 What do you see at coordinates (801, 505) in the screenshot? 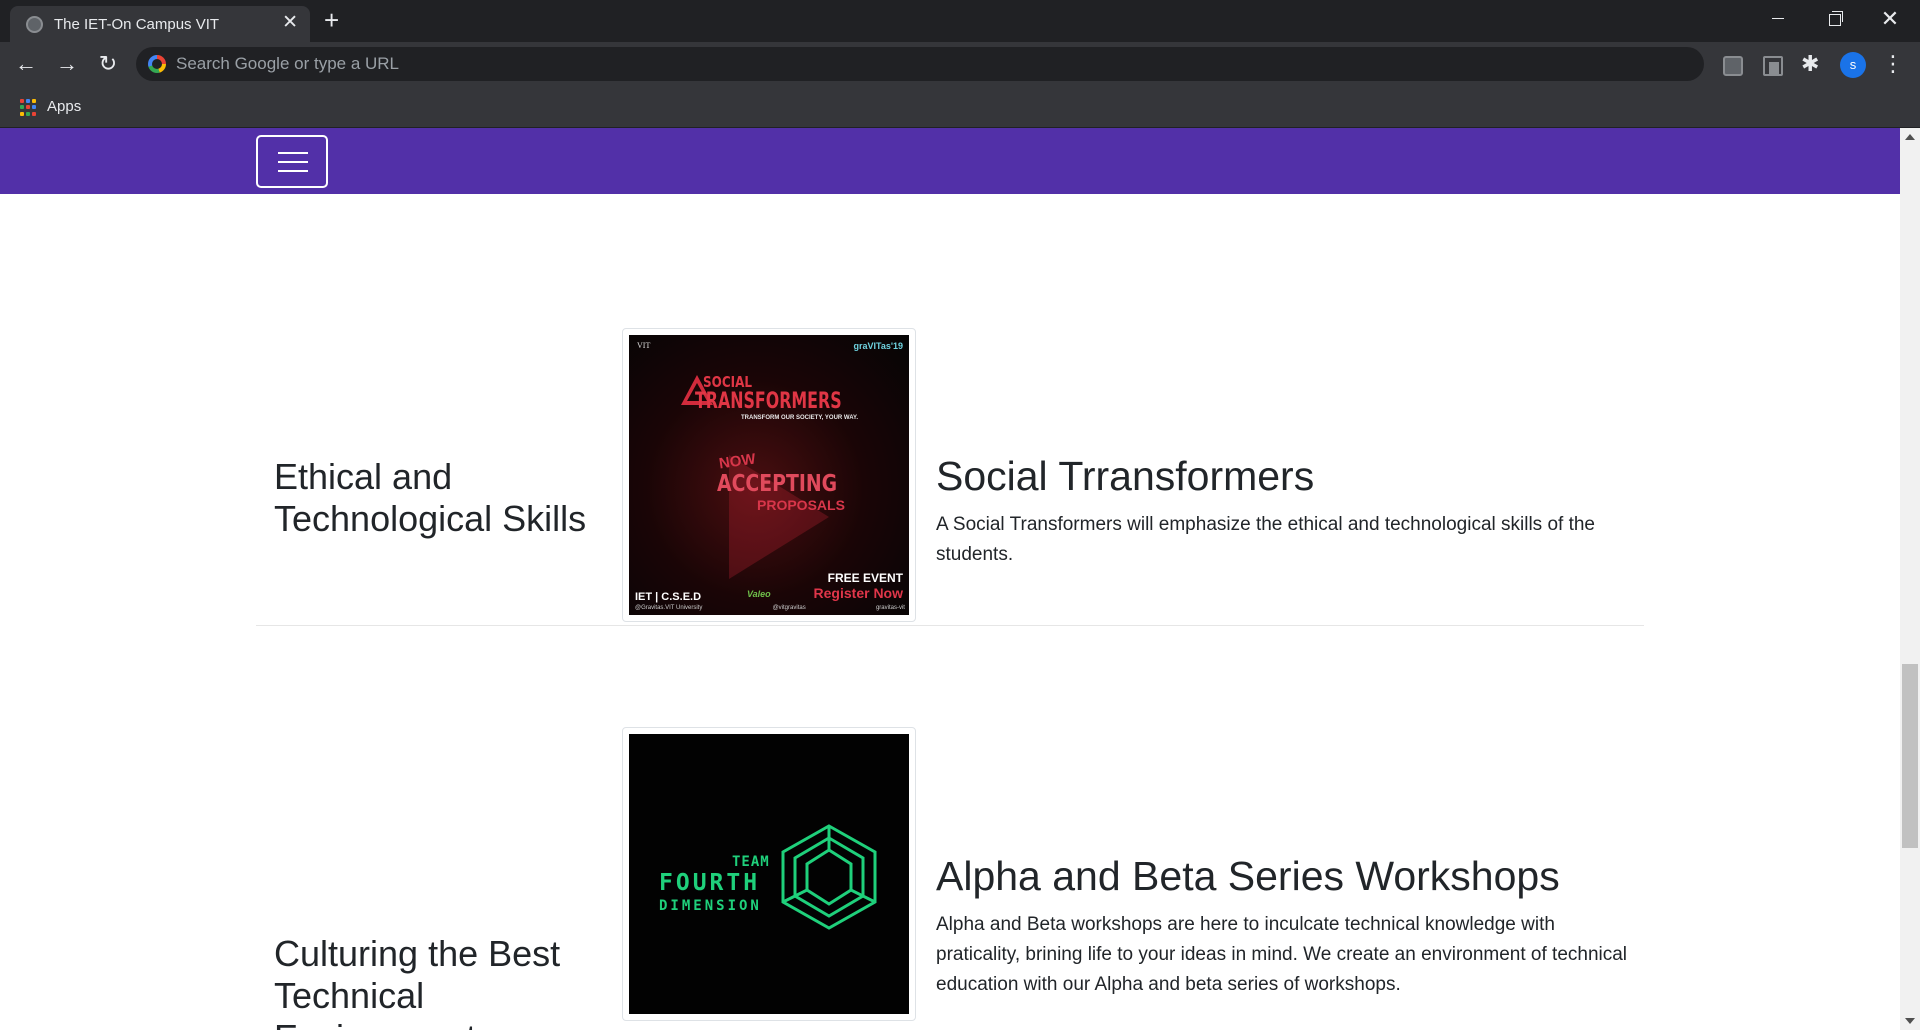
I see `poster-proposals: PROPOSALS` at bounding box center [801, 505].